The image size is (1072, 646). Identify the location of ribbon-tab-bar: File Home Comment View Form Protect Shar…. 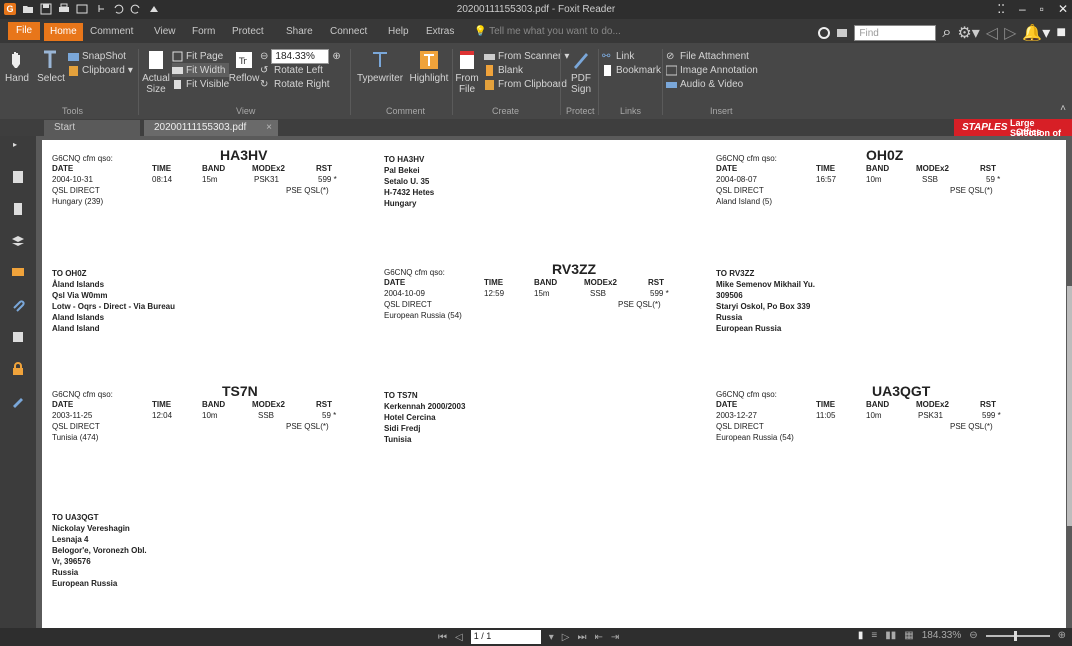
(536, 31).